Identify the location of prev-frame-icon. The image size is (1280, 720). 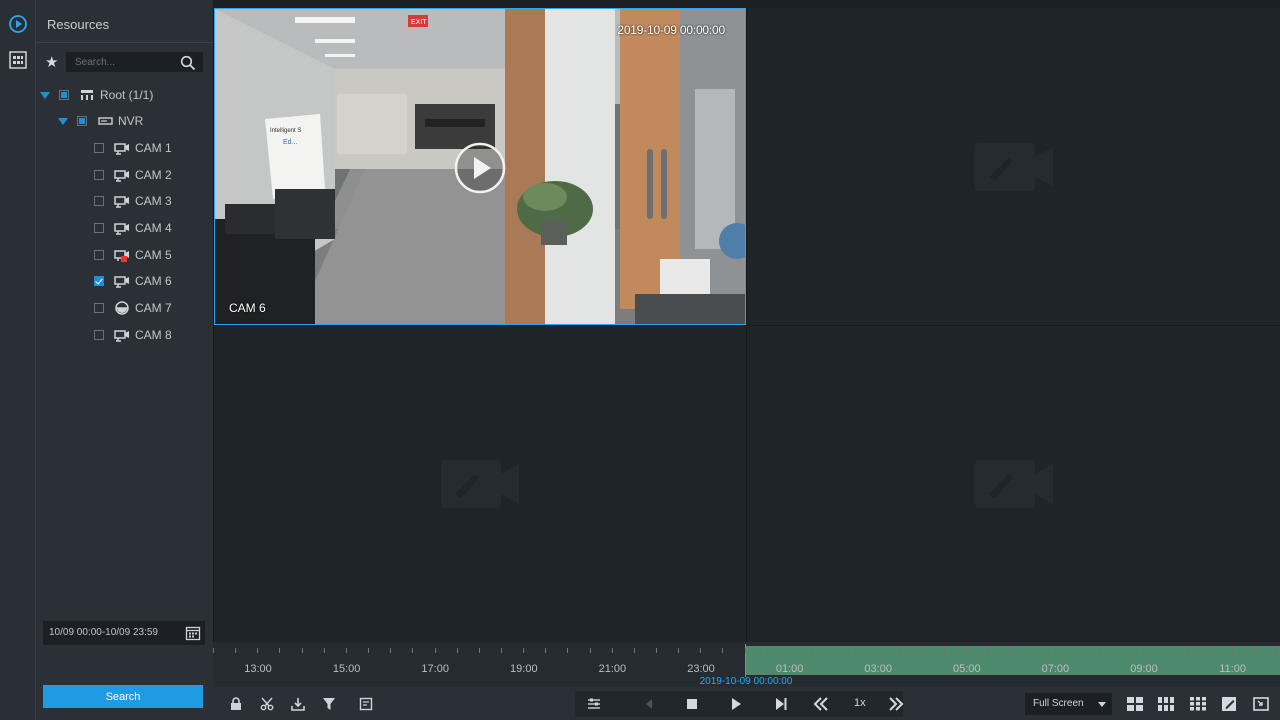
(649, 704).